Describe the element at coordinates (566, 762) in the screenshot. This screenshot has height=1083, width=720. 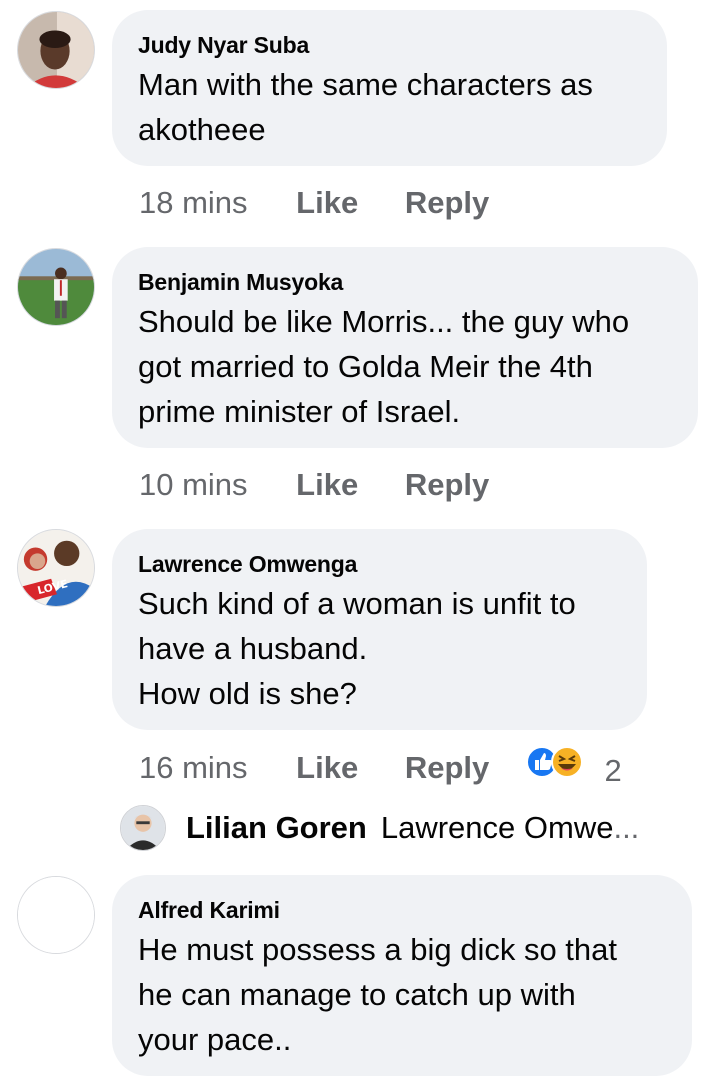
I see `haha-icon` at that location.